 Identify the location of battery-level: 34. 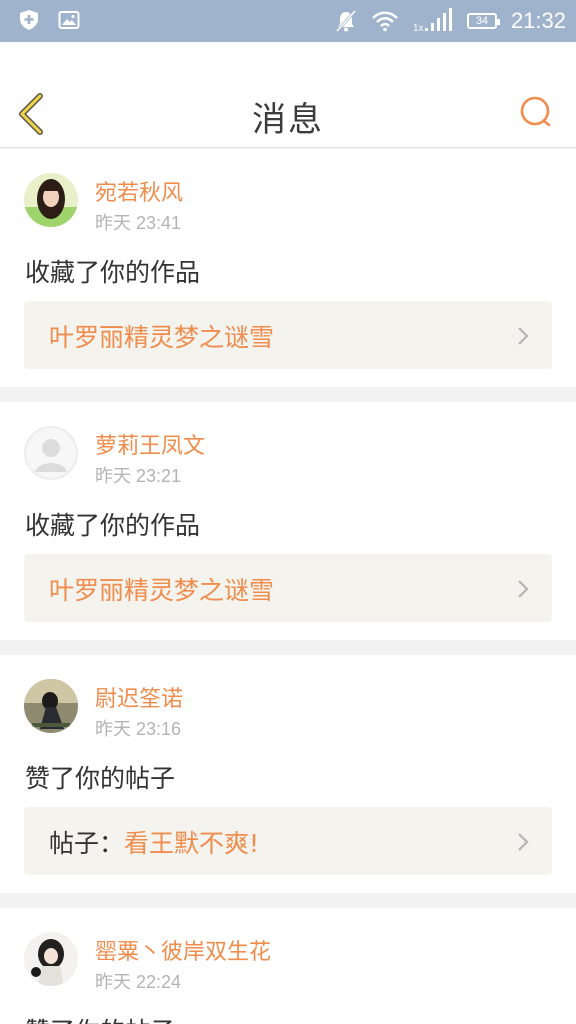
(482, 21).